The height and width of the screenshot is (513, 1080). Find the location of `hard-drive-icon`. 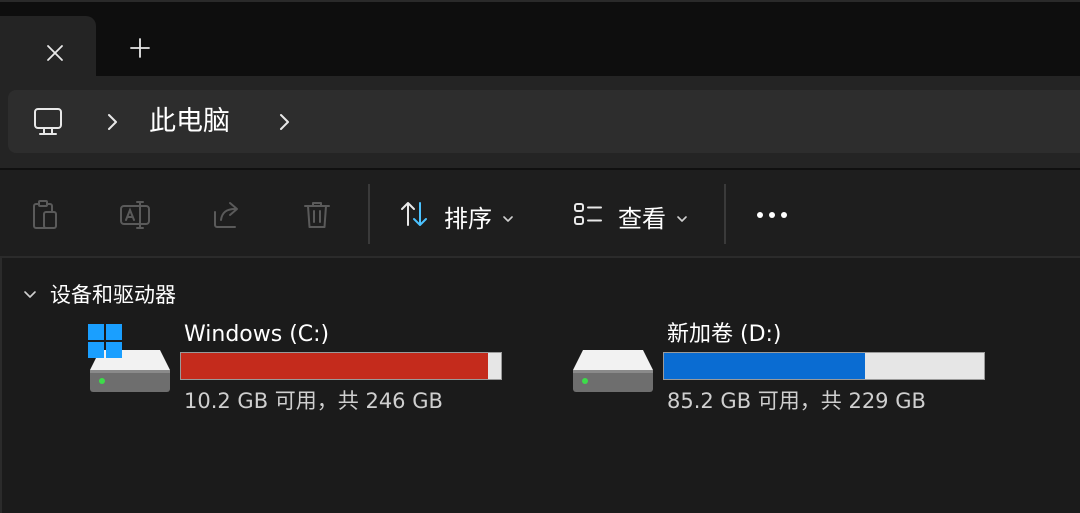

hard-drive-icon is located at coordinates (613, 371).